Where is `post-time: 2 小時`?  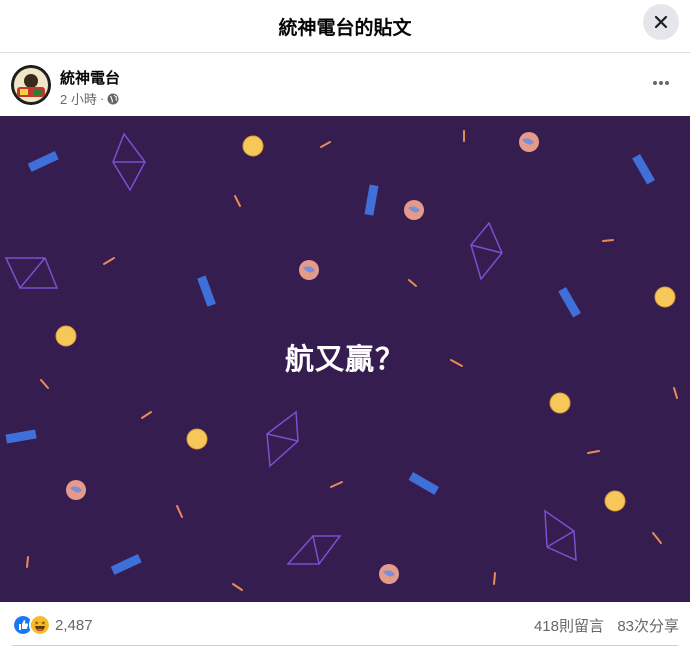 post-time: 2 小時 is located at coordinates (78, 98).